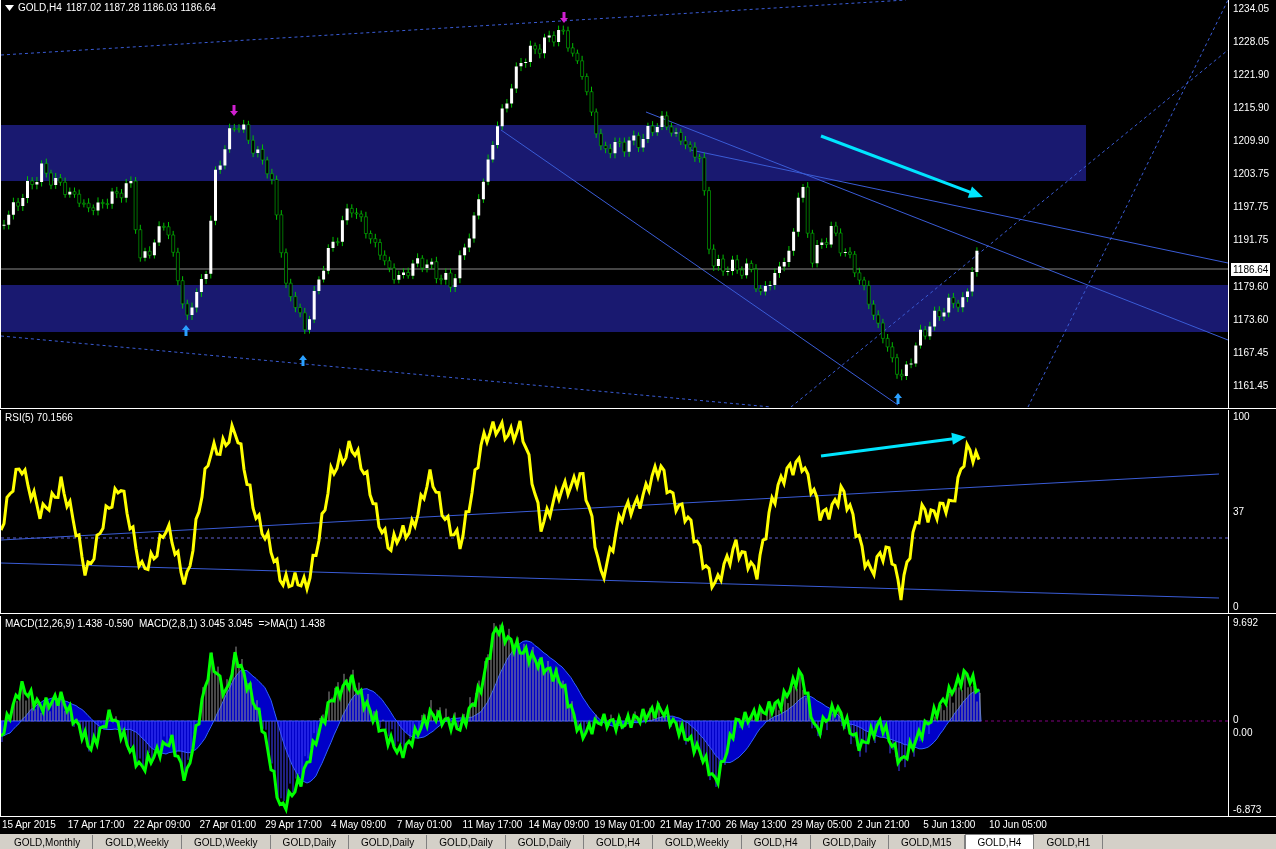  I want to click on price-quotes: 1187.02 1187.28 1186.03 1186.64, so click(140, 7).